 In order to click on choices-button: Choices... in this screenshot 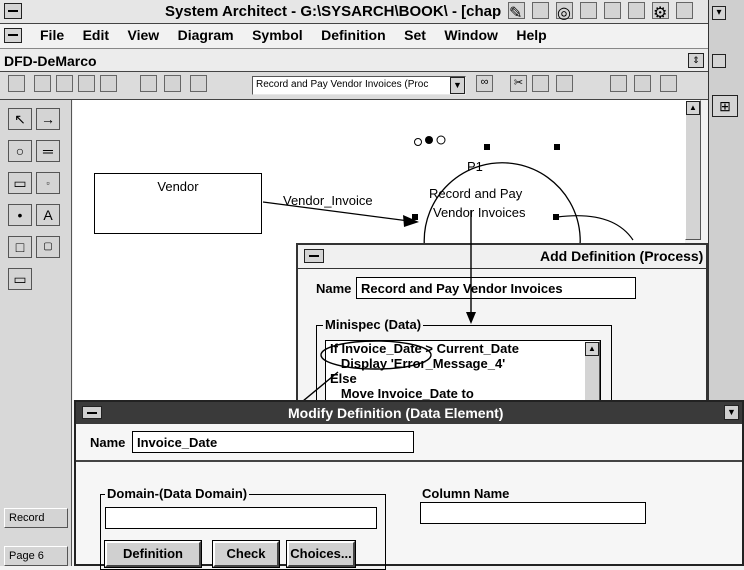, I will do `click(321, 554)`.